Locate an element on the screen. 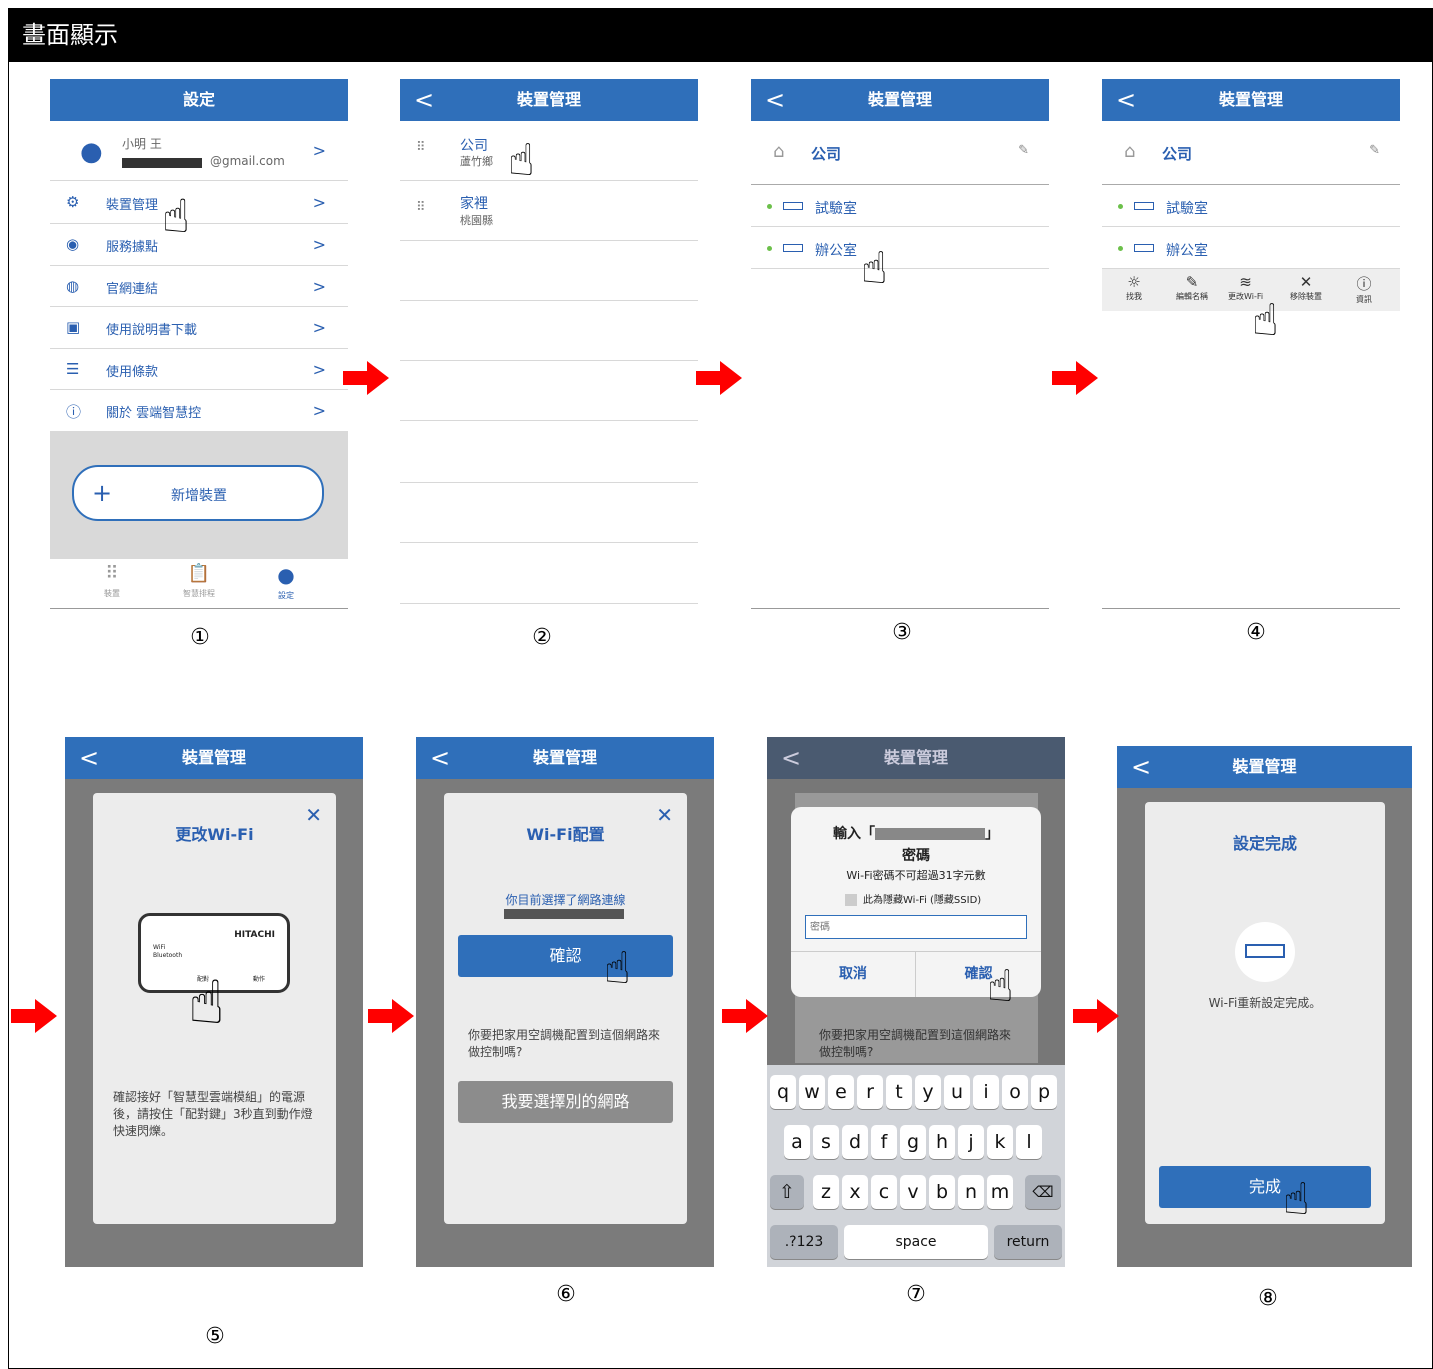 The width and height of the screenshot is (1433, 1369). key-g: g is located at coordinates (913, 1142).